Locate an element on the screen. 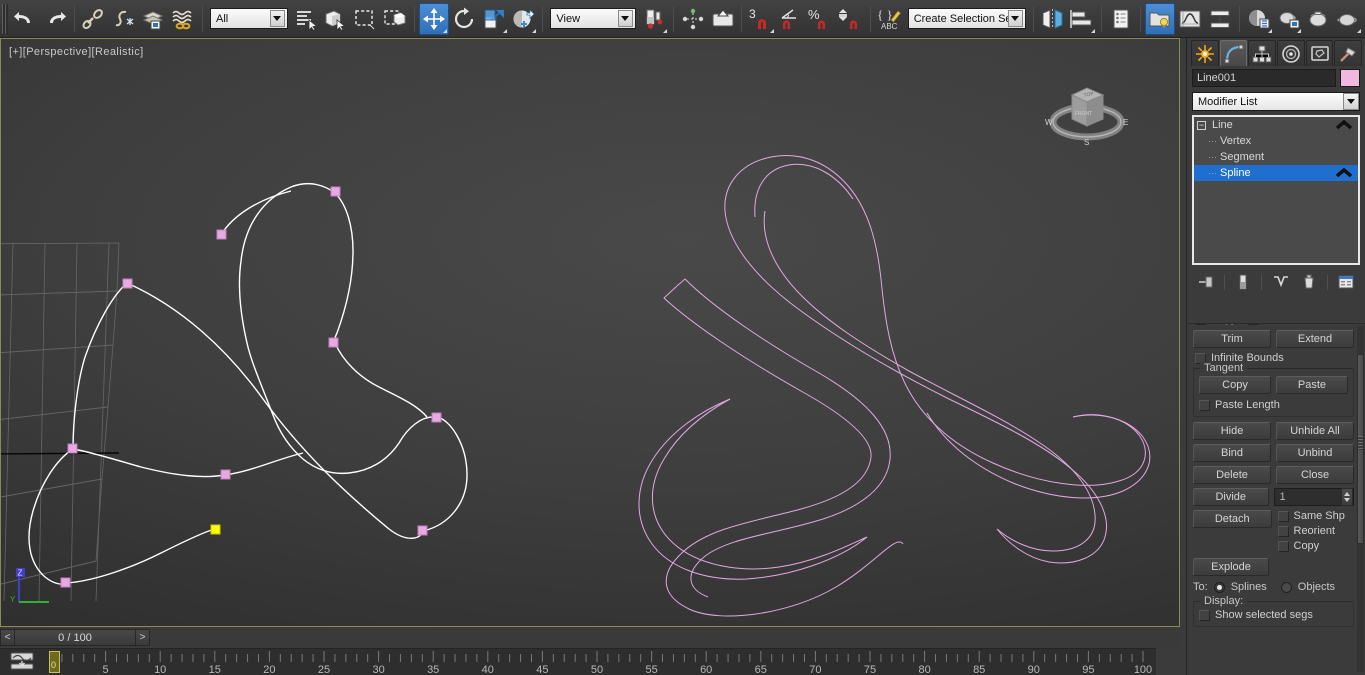 This screenshot has width=1365, height=675. layer-manager-button is located at coordinates (1121, 19).